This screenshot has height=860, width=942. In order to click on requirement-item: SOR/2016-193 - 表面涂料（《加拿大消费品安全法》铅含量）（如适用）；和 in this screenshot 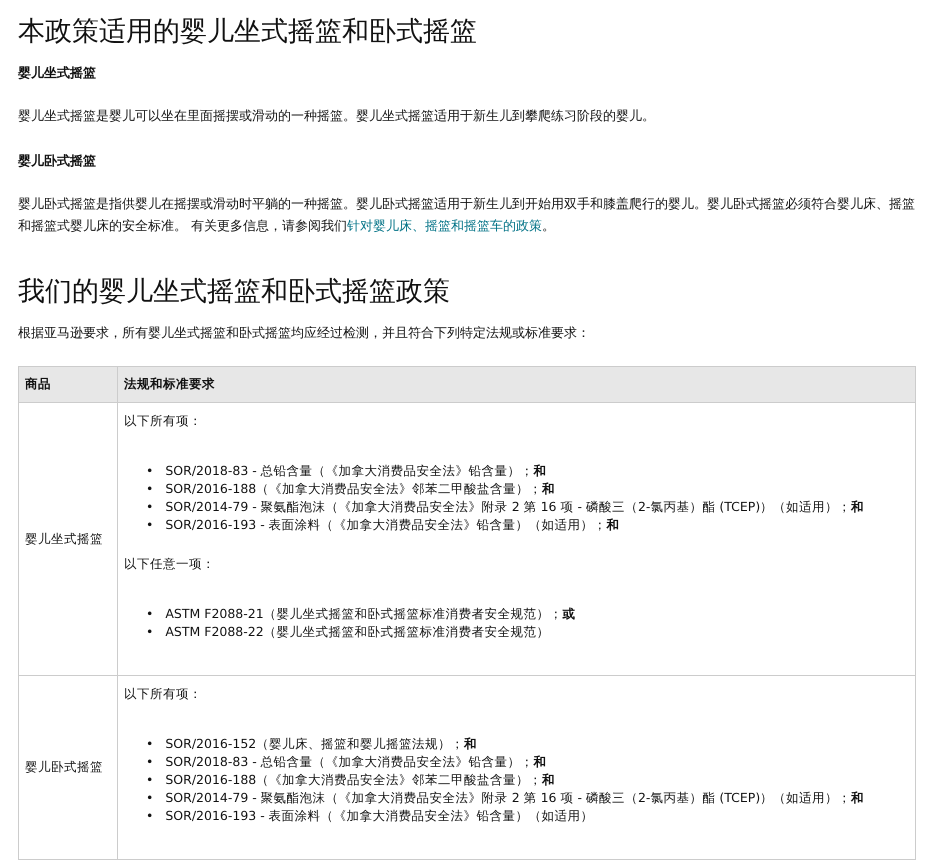, I will do `click(392, 525)`.